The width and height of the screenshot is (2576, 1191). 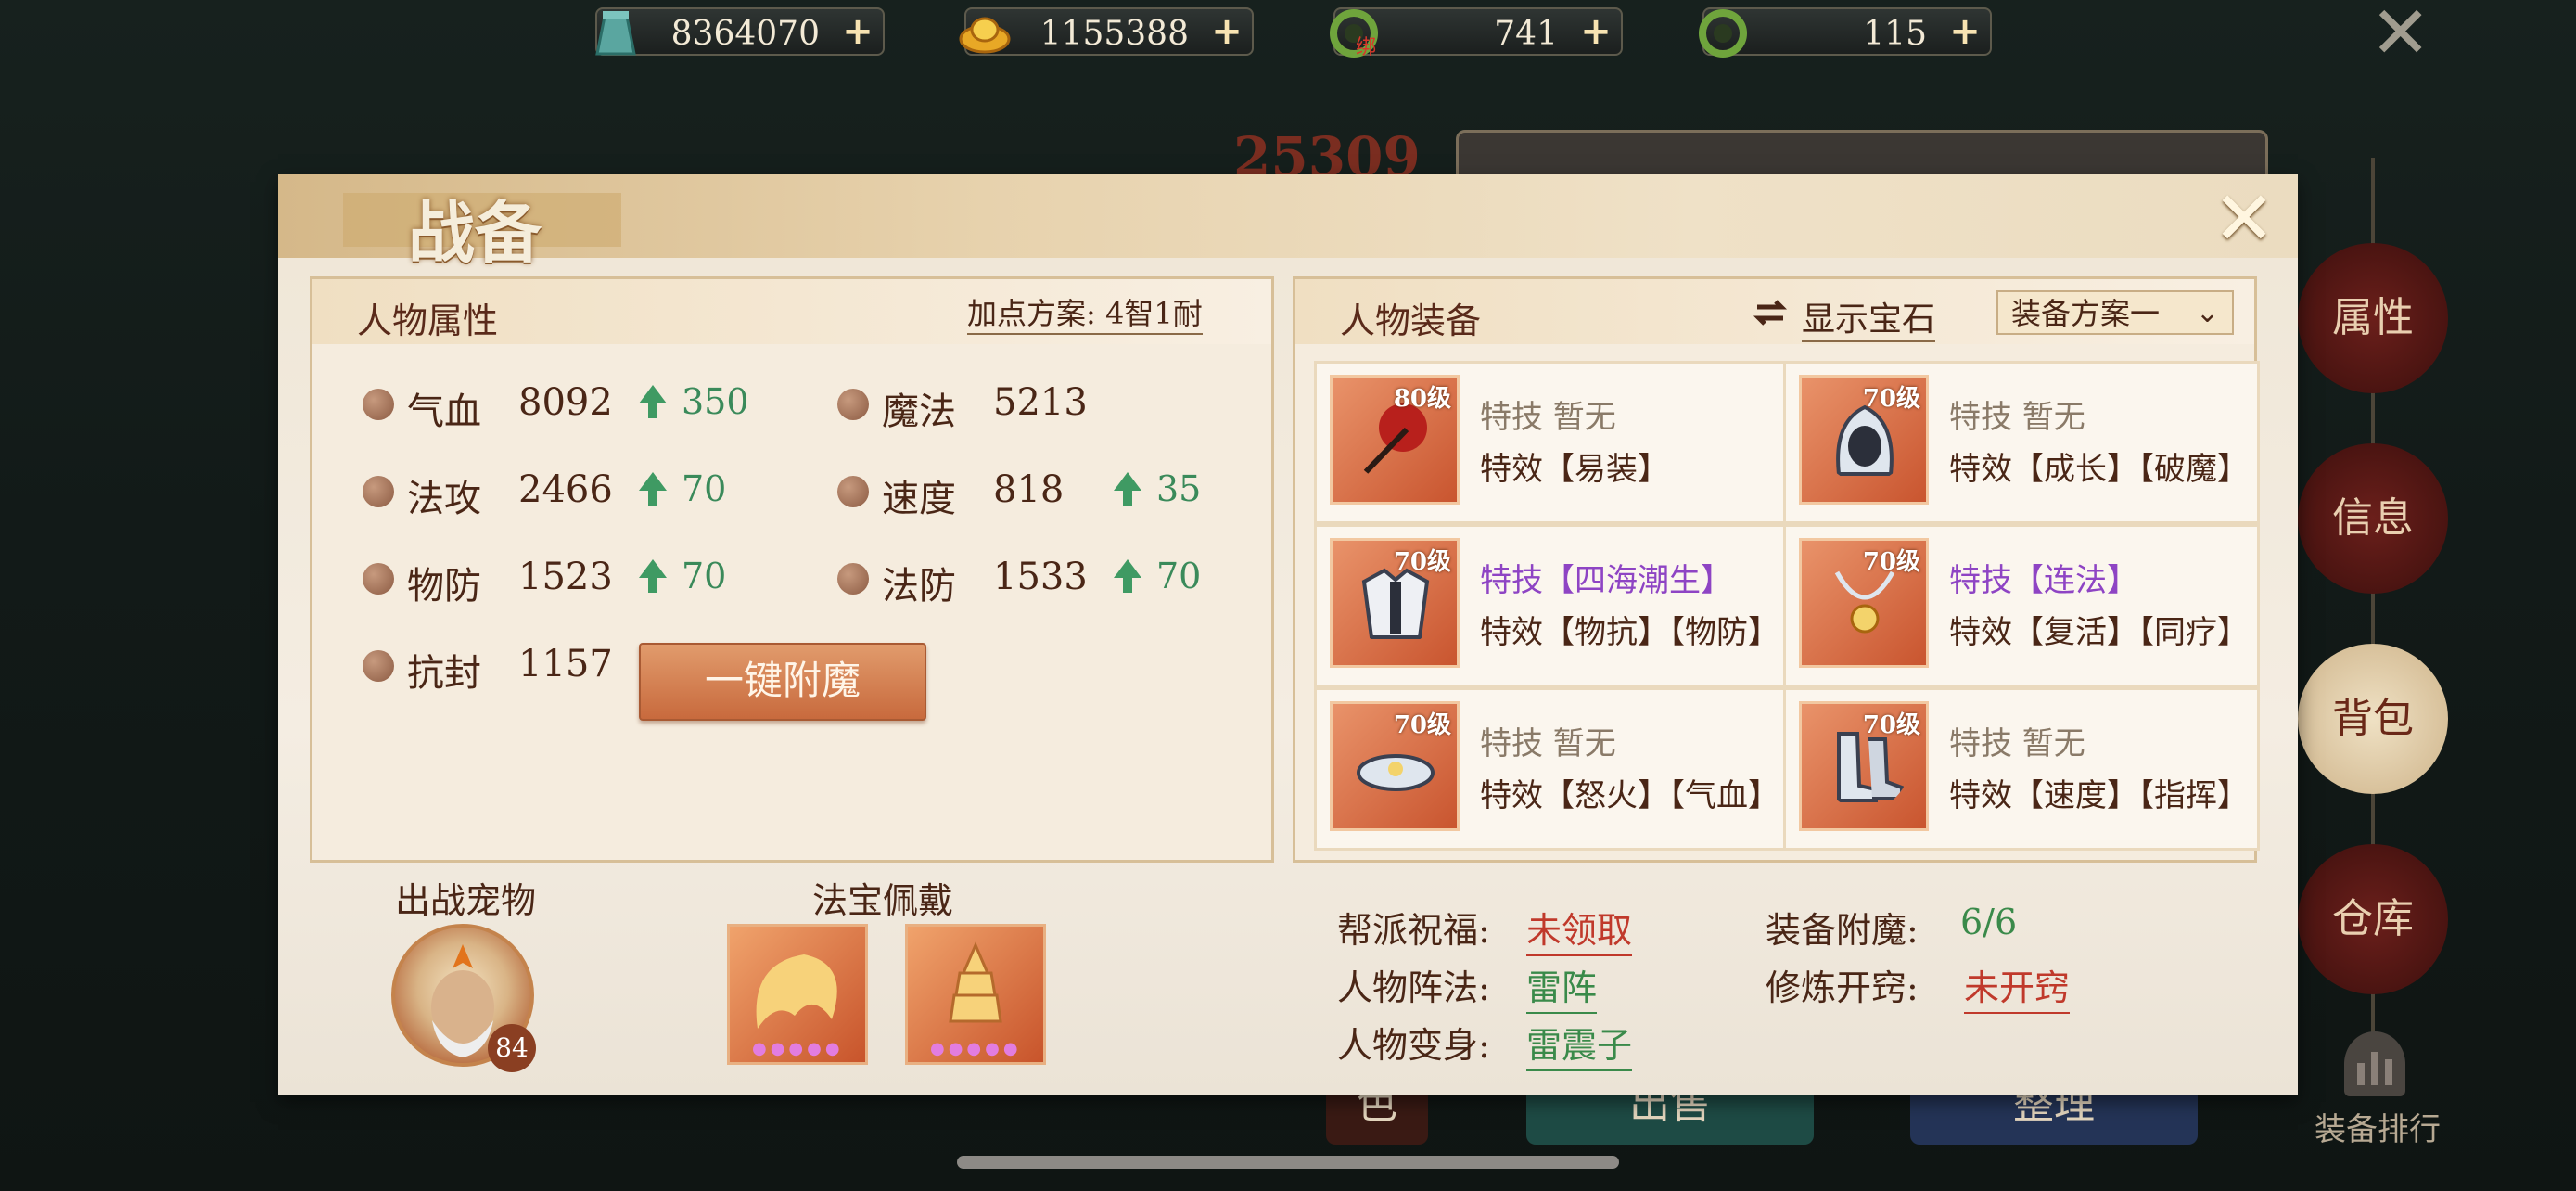 I want to click on formation-label: 人物阵法:, so click(x=1413, y=988).